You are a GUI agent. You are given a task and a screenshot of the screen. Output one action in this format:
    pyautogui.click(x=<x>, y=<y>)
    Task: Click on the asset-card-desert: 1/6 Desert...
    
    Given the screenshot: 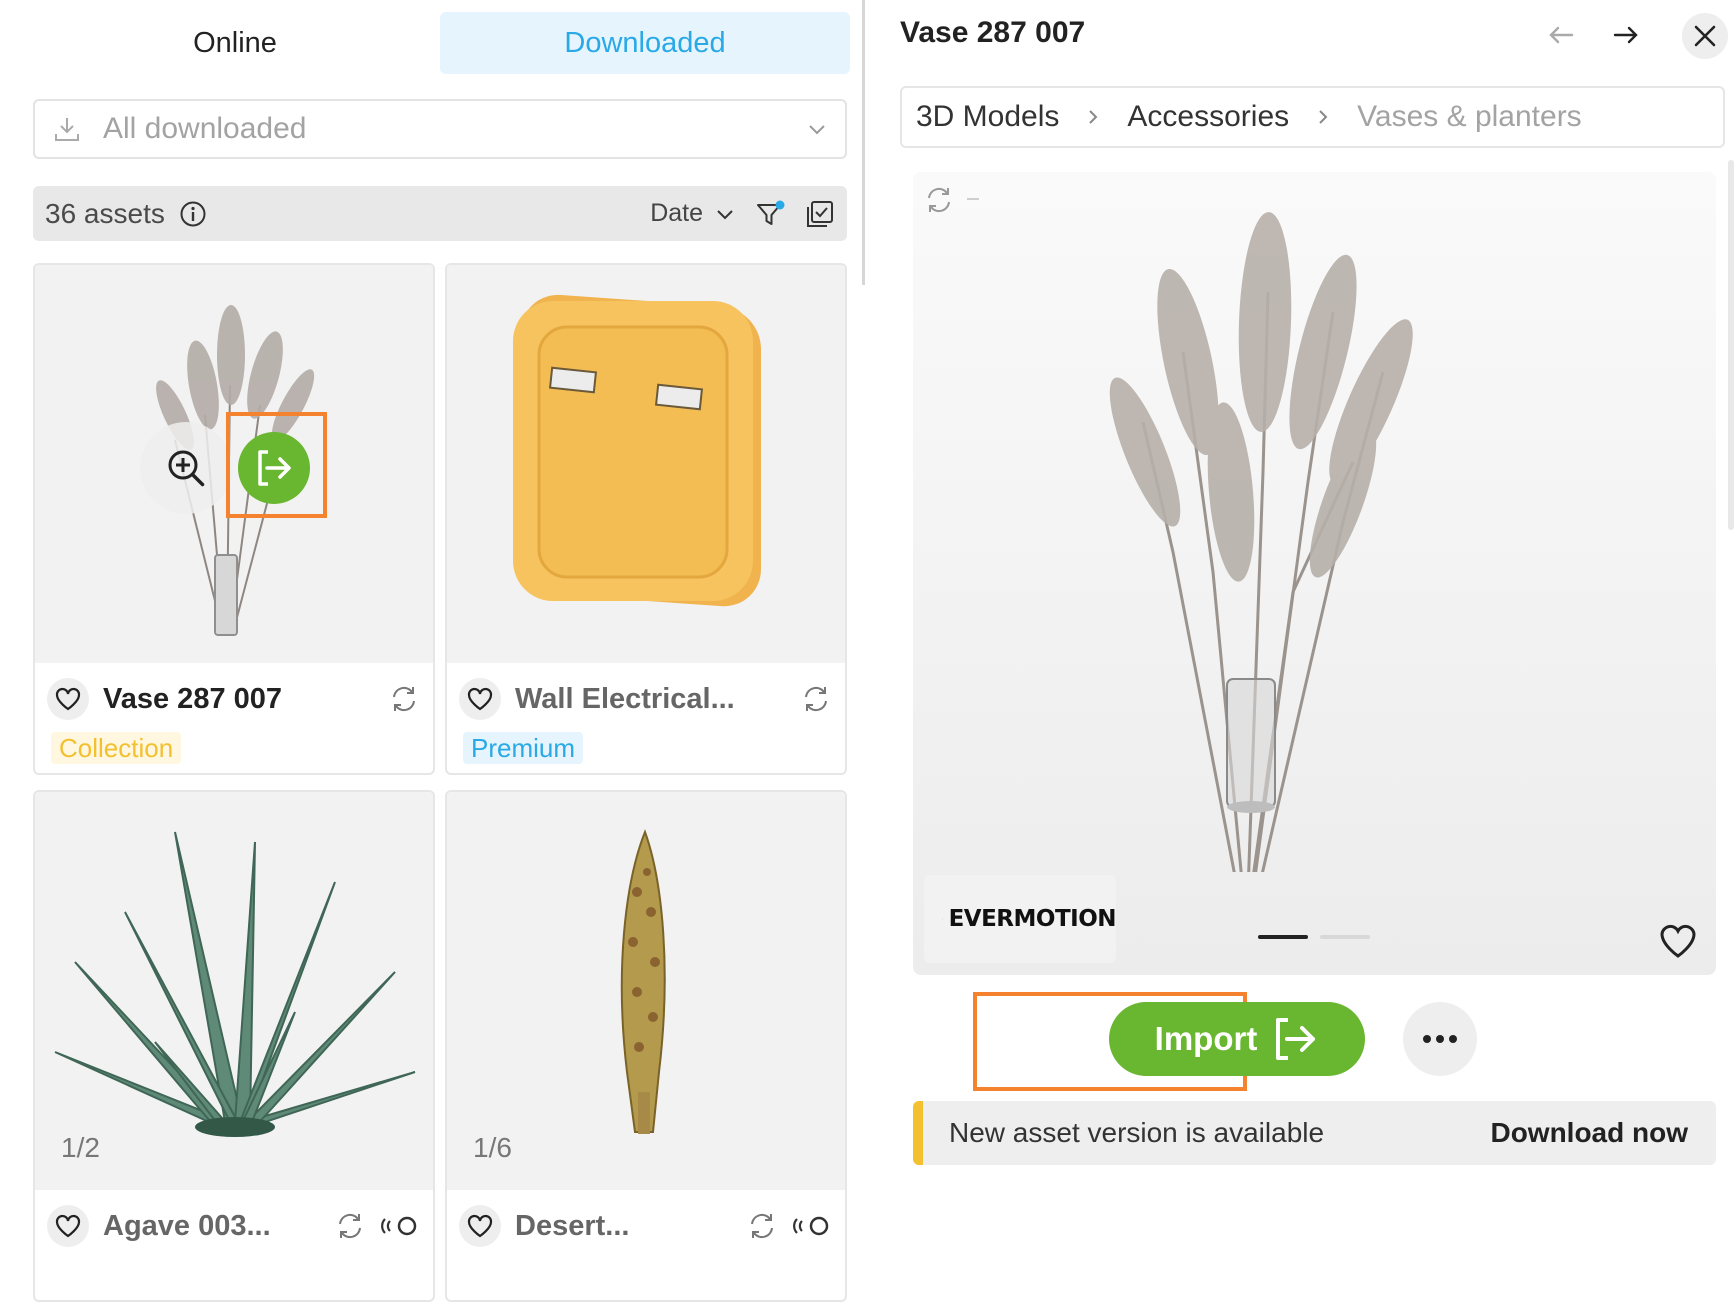 What is the action you would take?
    pyautogui.click(x=646, y=1046)
    